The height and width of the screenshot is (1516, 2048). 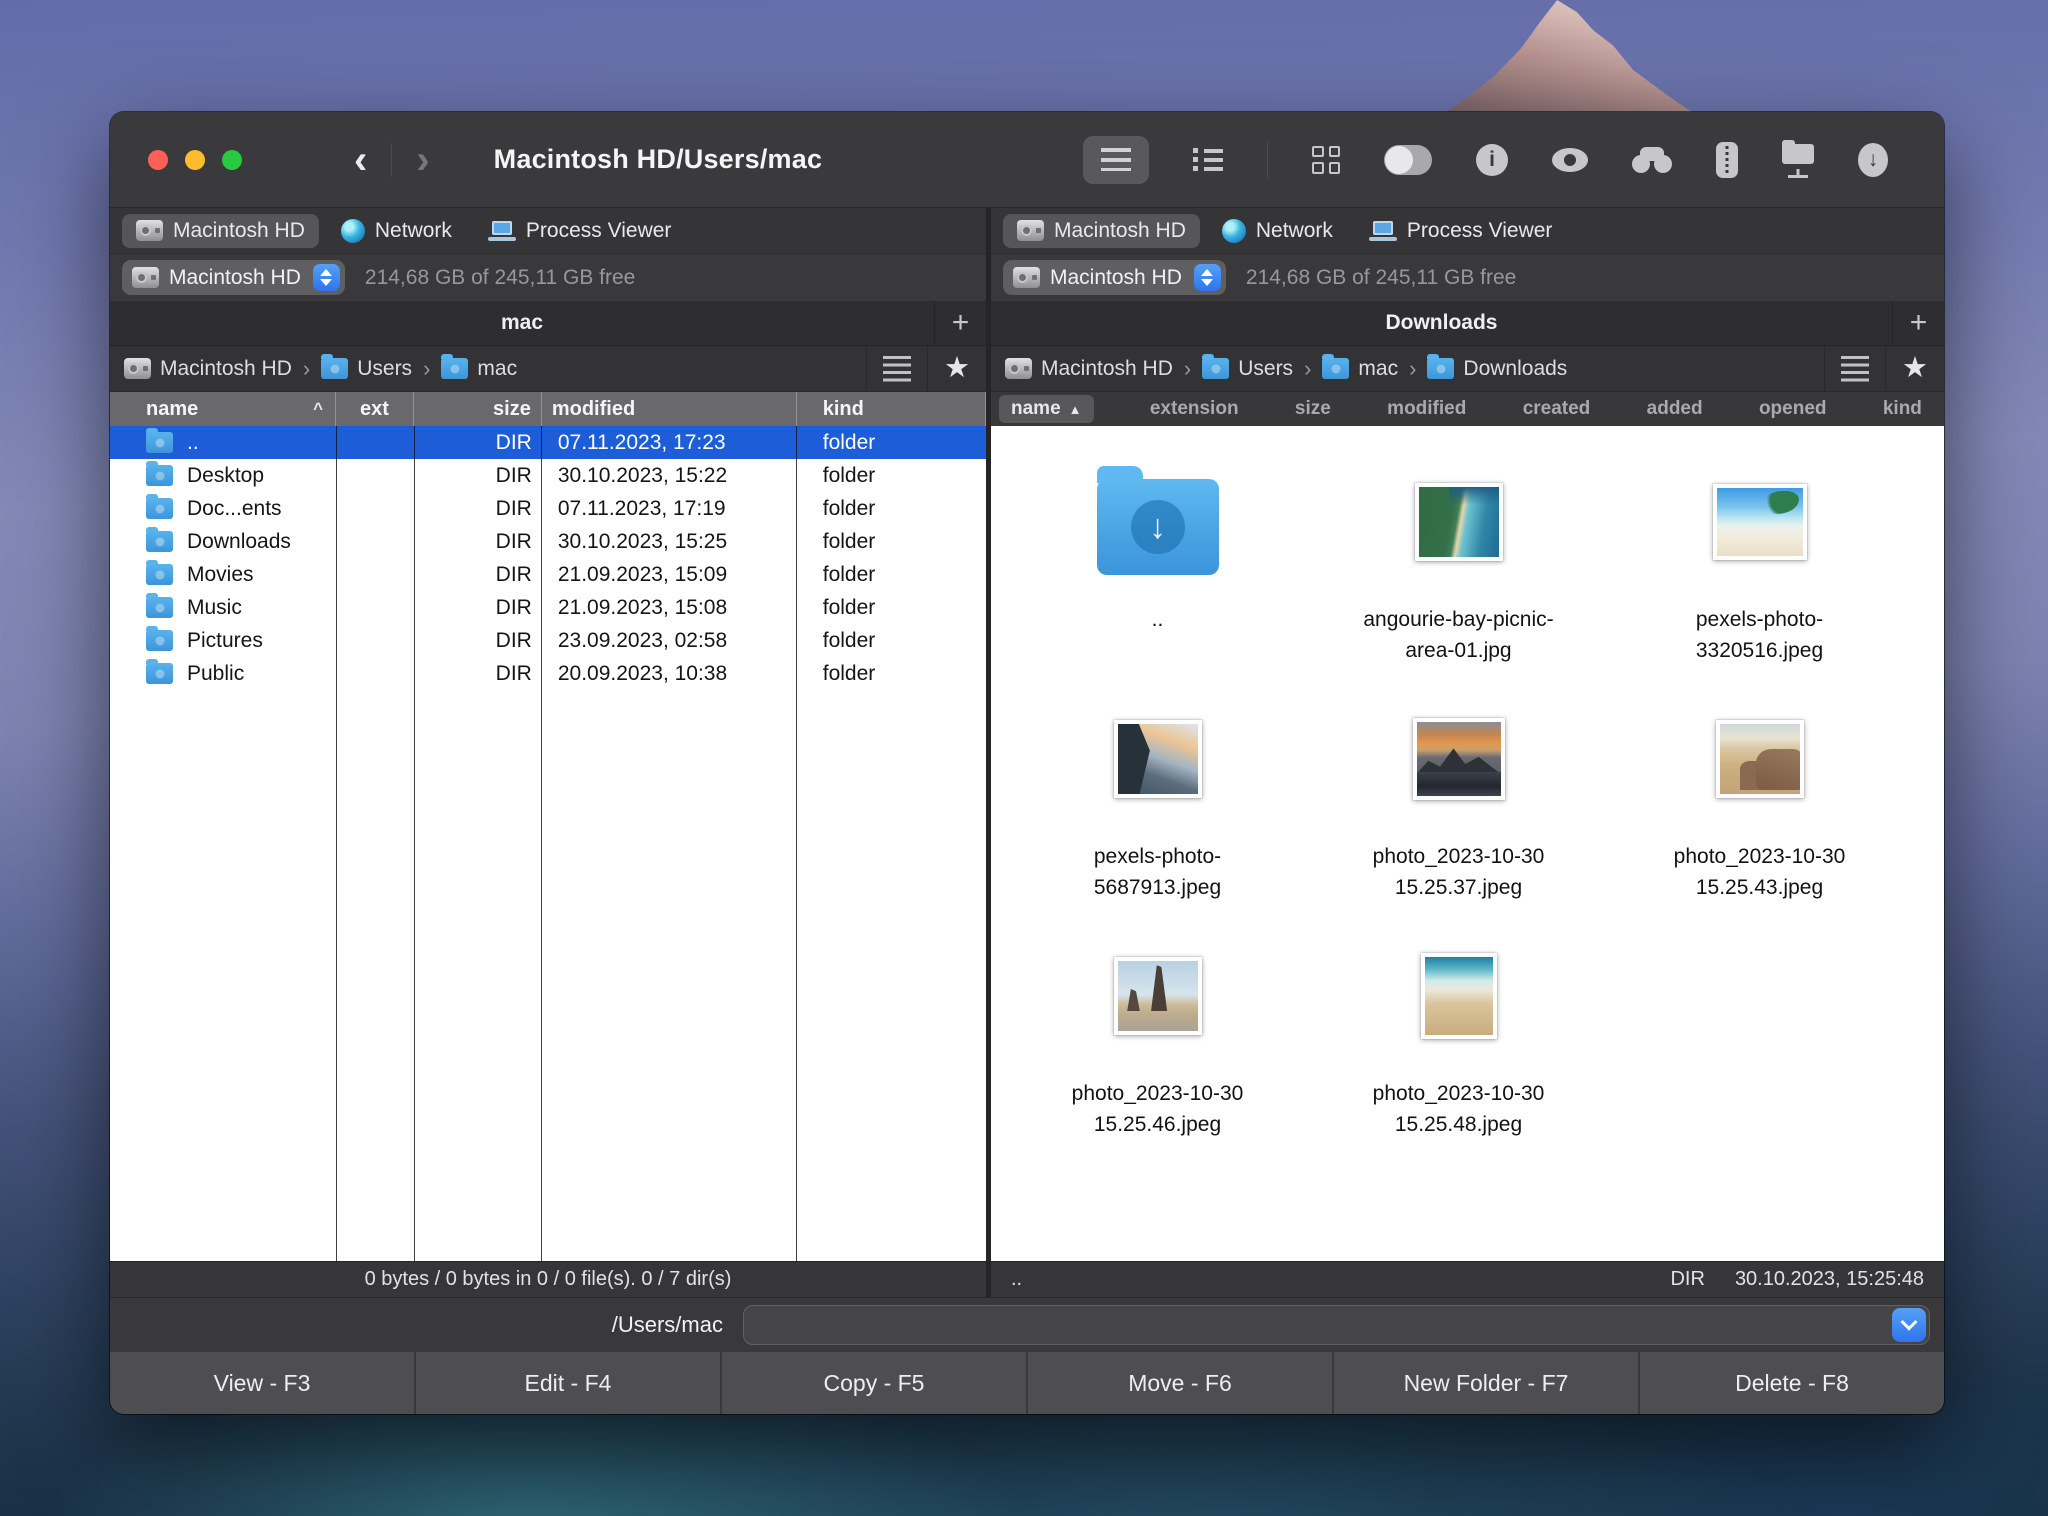 What do you see at coordinates (1791, 1383) in the screenshot?
I see `delete-f8-button: Delete - F8` at bounding box center [1791, 1383].